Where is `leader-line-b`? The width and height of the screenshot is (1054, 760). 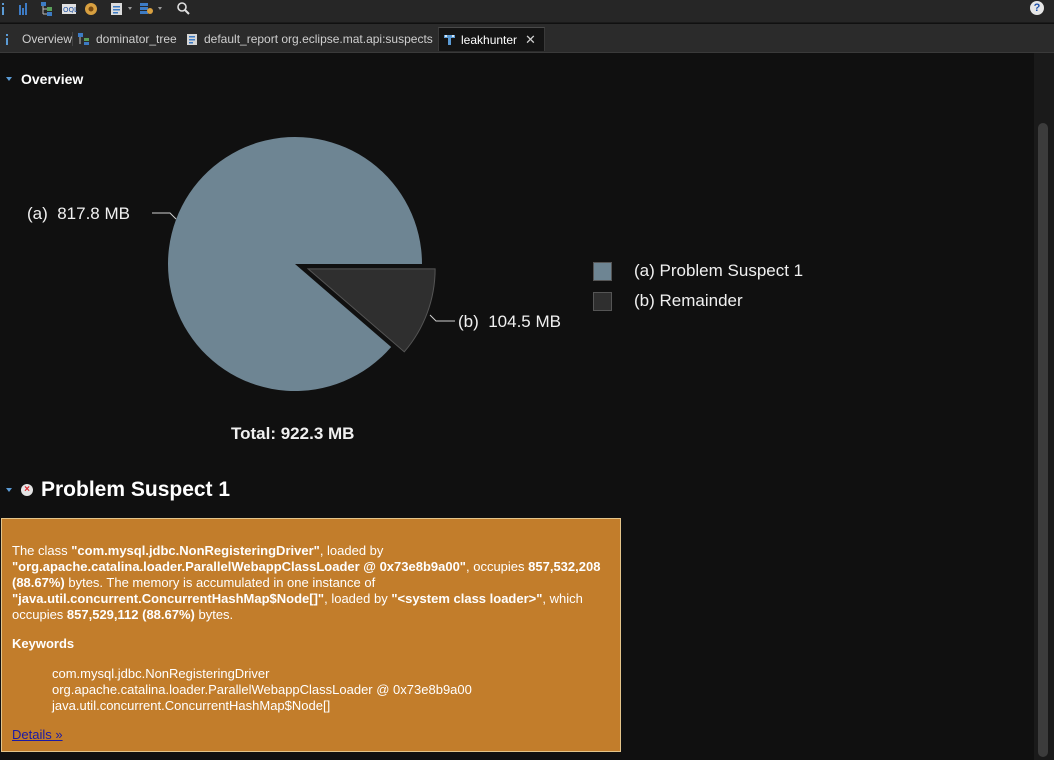
leader-line-b is located at coordinates (442, 318).